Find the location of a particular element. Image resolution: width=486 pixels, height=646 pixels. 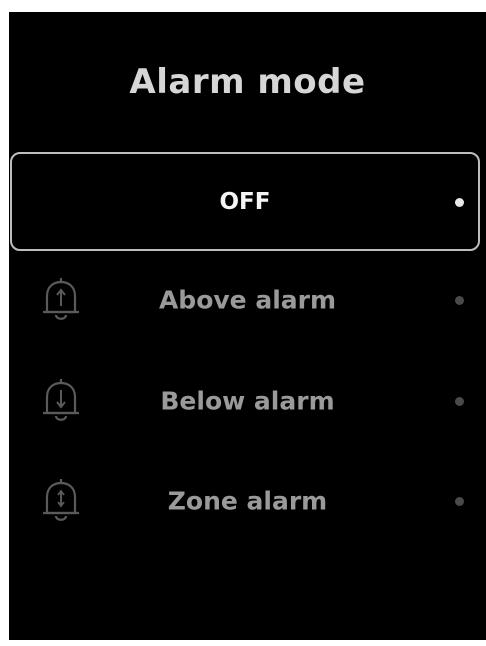

option-above-alarm: Above alarm is located at coordinates (247, 300).